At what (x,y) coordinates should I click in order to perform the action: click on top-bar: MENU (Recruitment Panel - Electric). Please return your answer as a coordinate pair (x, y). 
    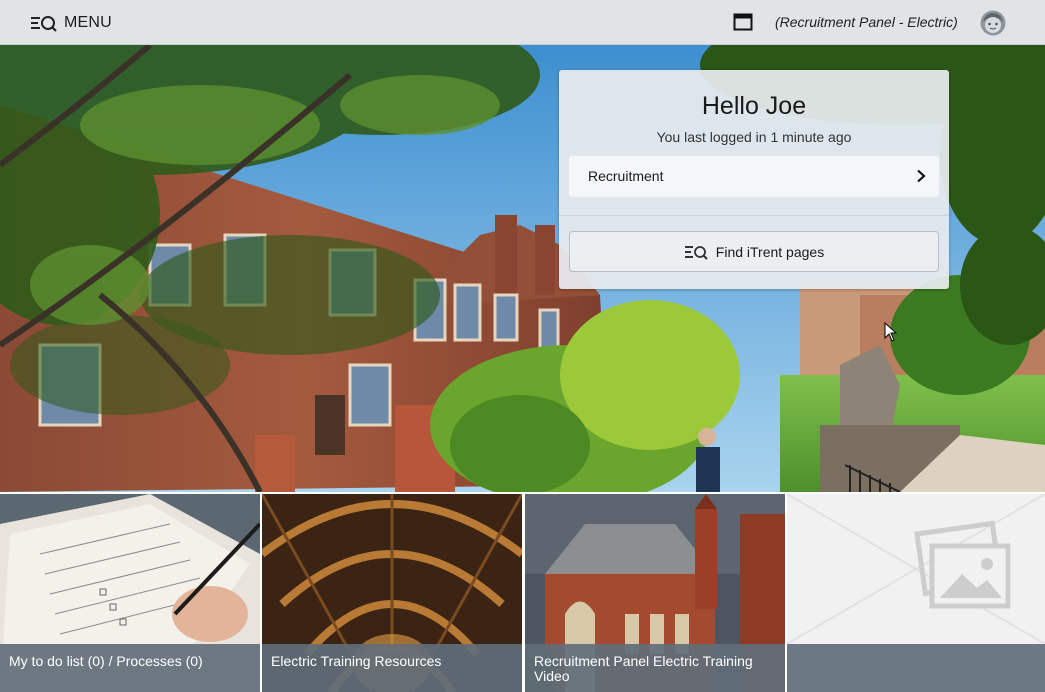
    Looking at the image, I should click on (522, 22).